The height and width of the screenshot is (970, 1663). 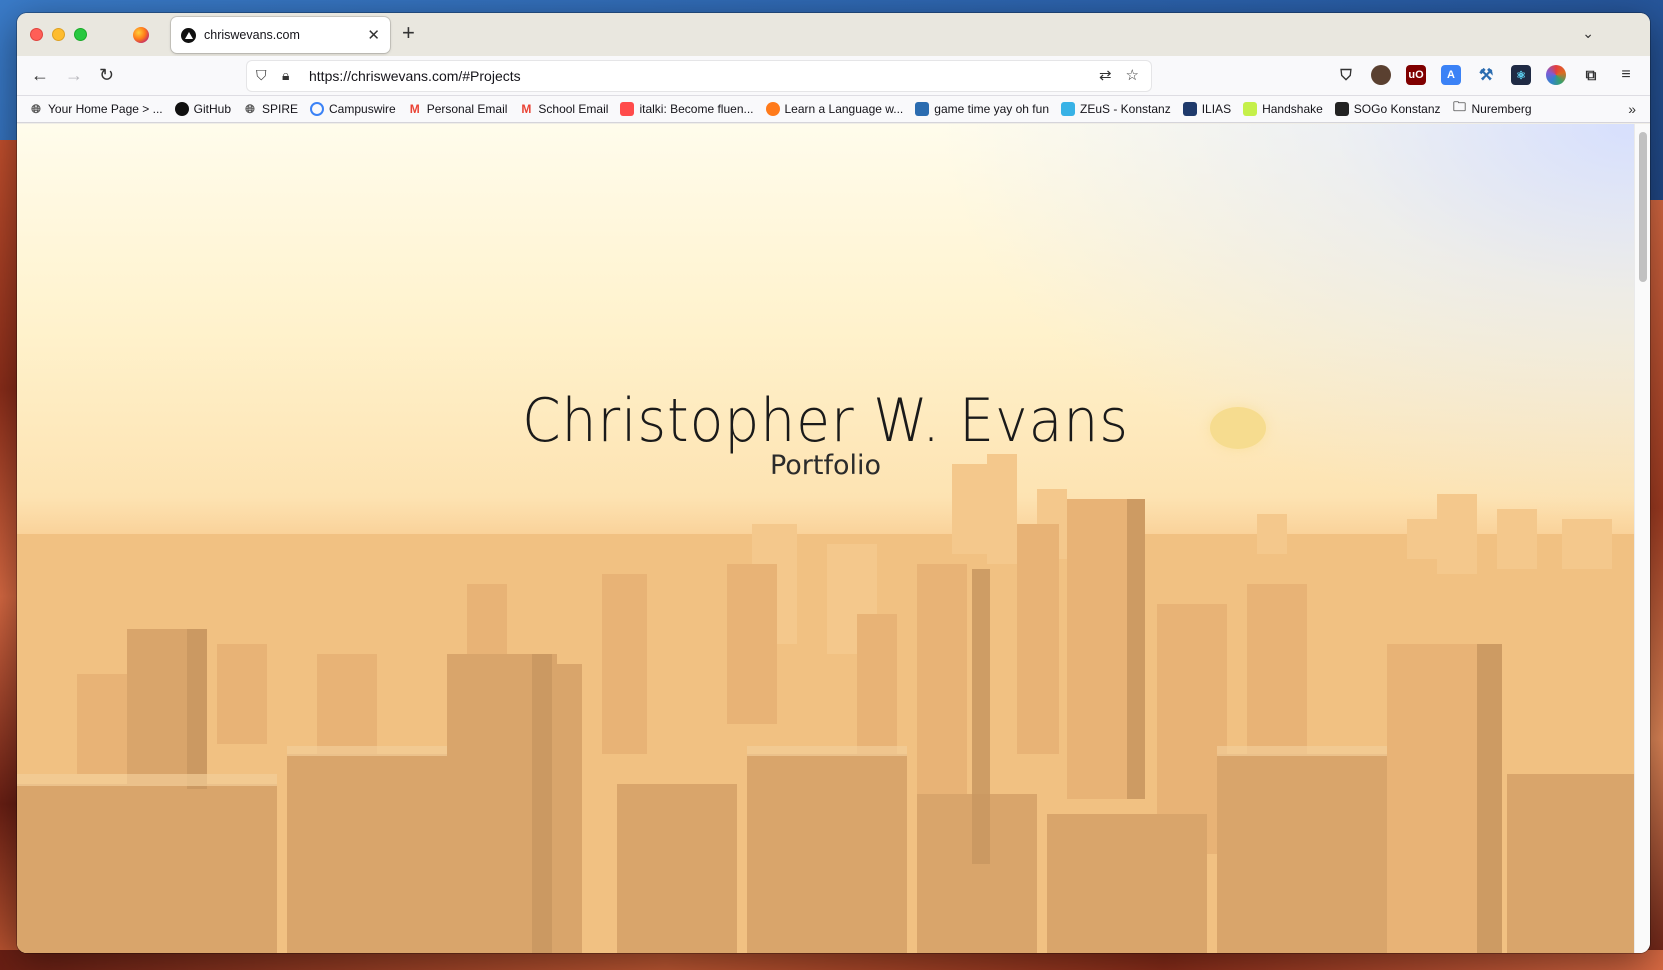 I want to click on bookmark-item: M Personal Email, so click(x=458, y=109).